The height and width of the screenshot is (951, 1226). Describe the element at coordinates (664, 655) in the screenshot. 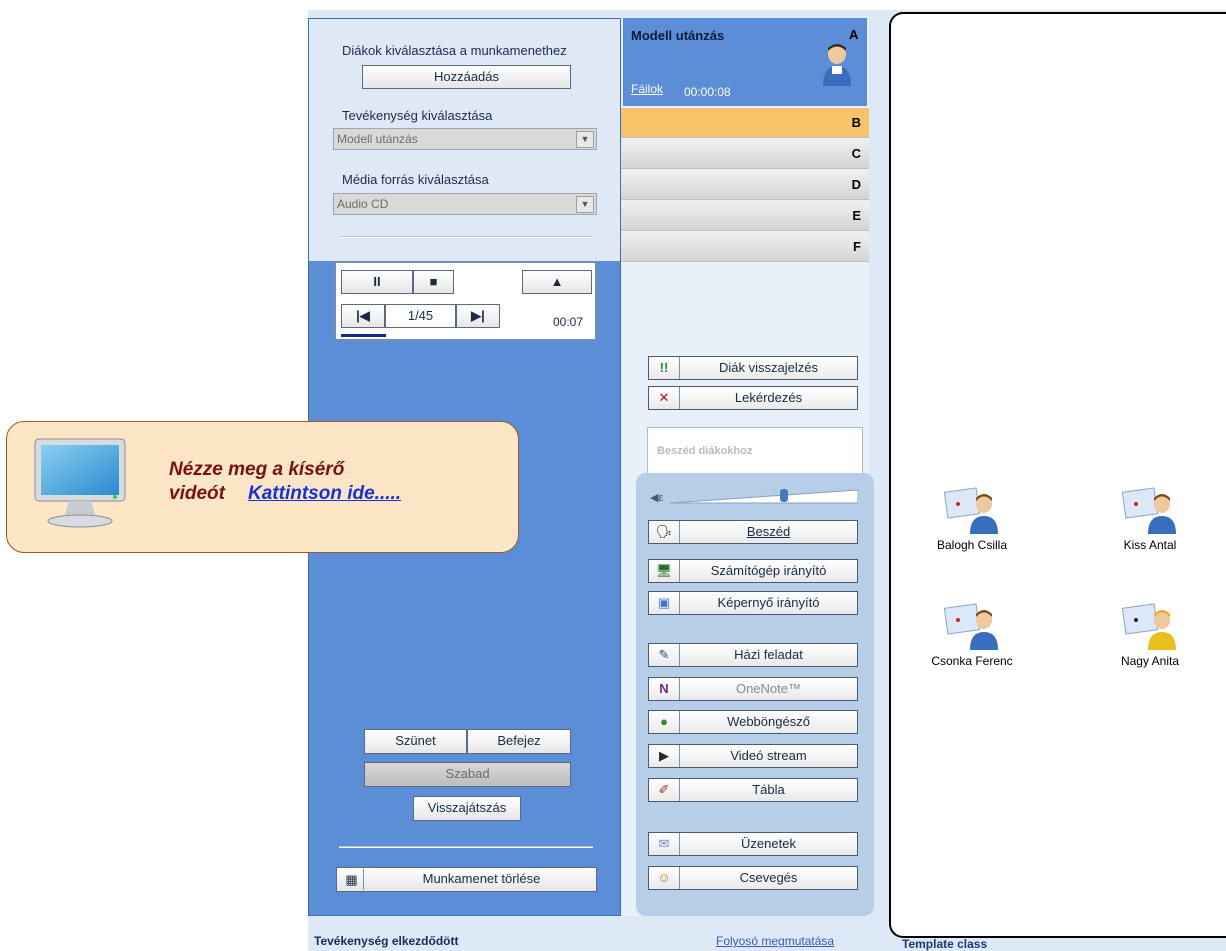

I see `homework-icon: ✎` at that location.